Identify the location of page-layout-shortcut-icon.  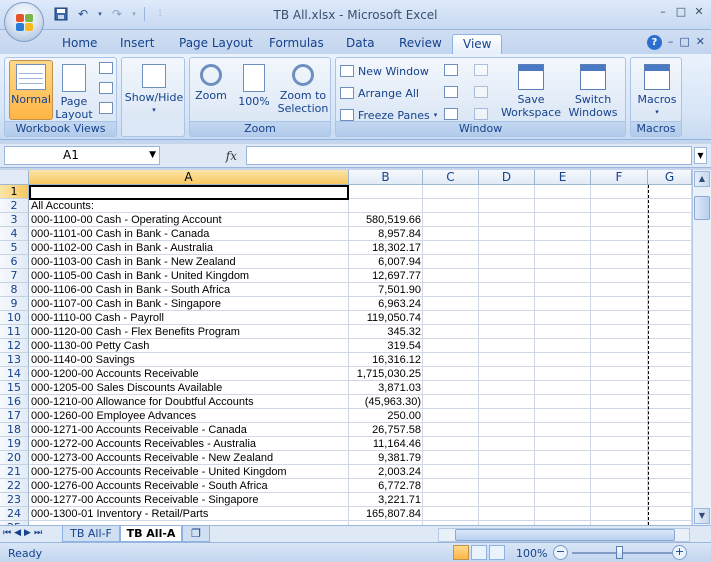
(479, 552).